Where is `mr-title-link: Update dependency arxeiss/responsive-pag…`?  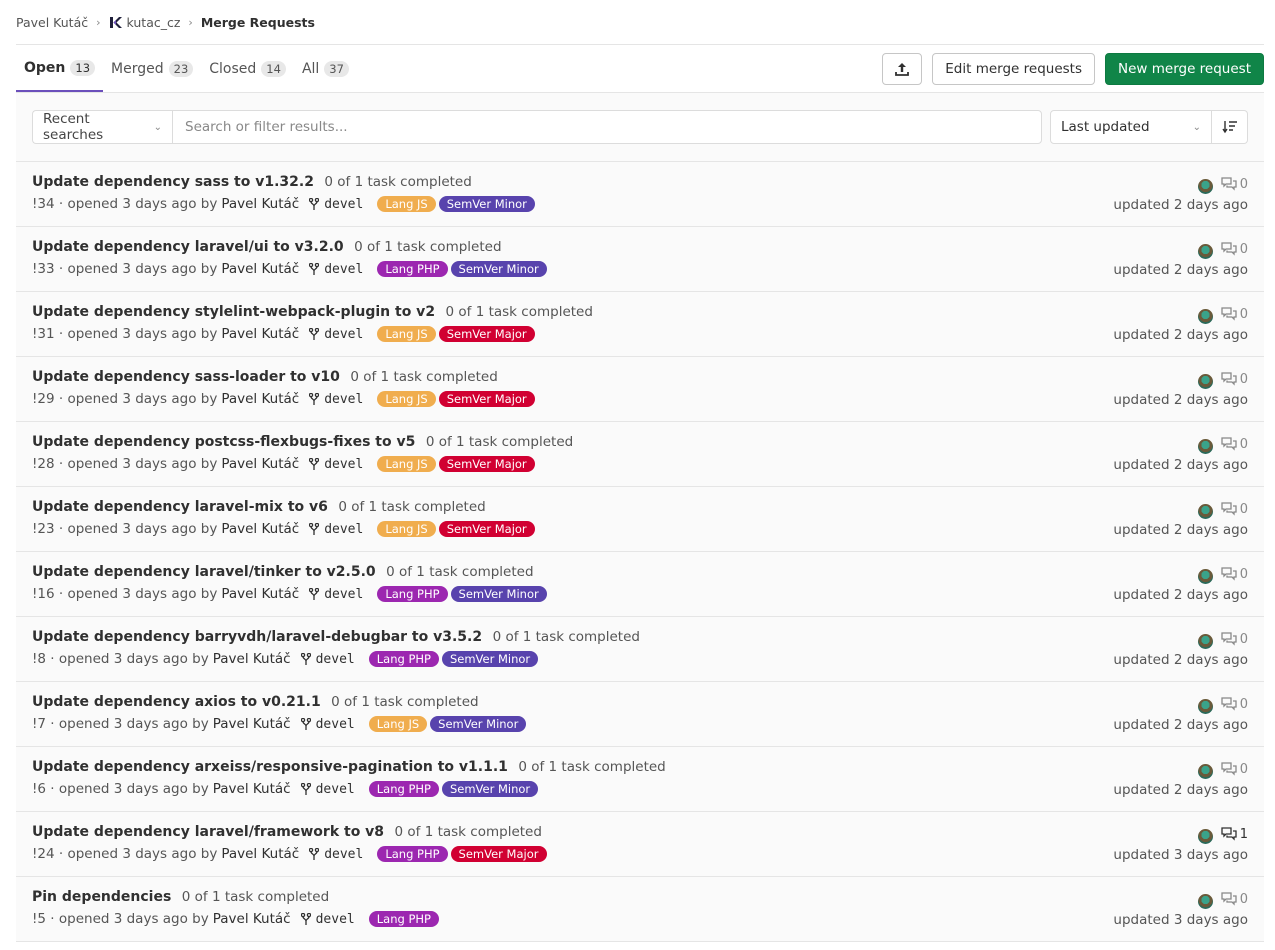
mr-title-link: Update dependency arxeiss/responsive-pag… is located at coordinates (270, 767).